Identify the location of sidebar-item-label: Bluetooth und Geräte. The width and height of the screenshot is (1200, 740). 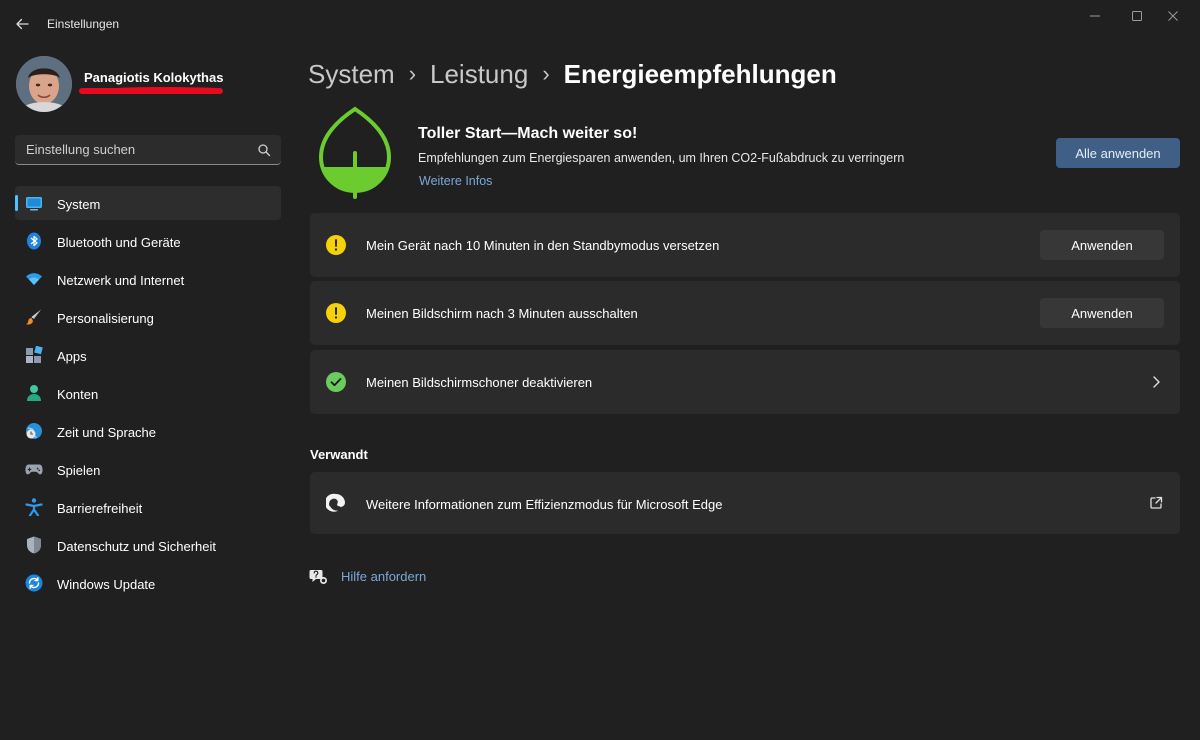
(119, 242).